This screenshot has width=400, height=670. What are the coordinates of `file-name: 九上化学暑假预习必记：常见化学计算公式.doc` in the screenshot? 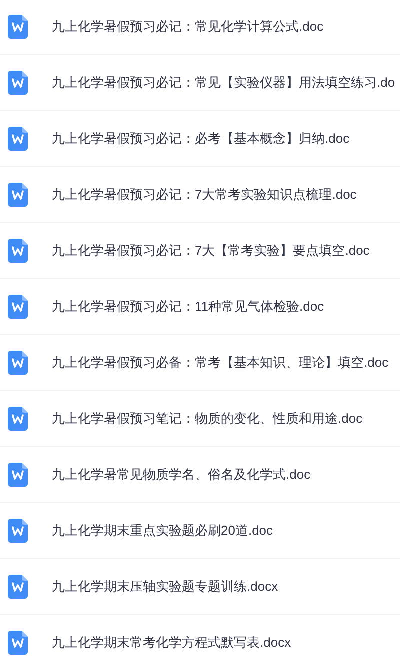 It's located at (188, 26).